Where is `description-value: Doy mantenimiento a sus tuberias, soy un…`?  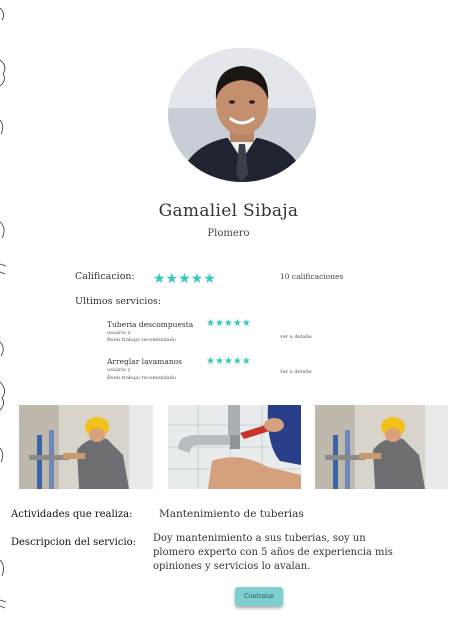
description-value: Doy mantenimiento a sus tuberias, soy un… is located at coordinates (273, 552).